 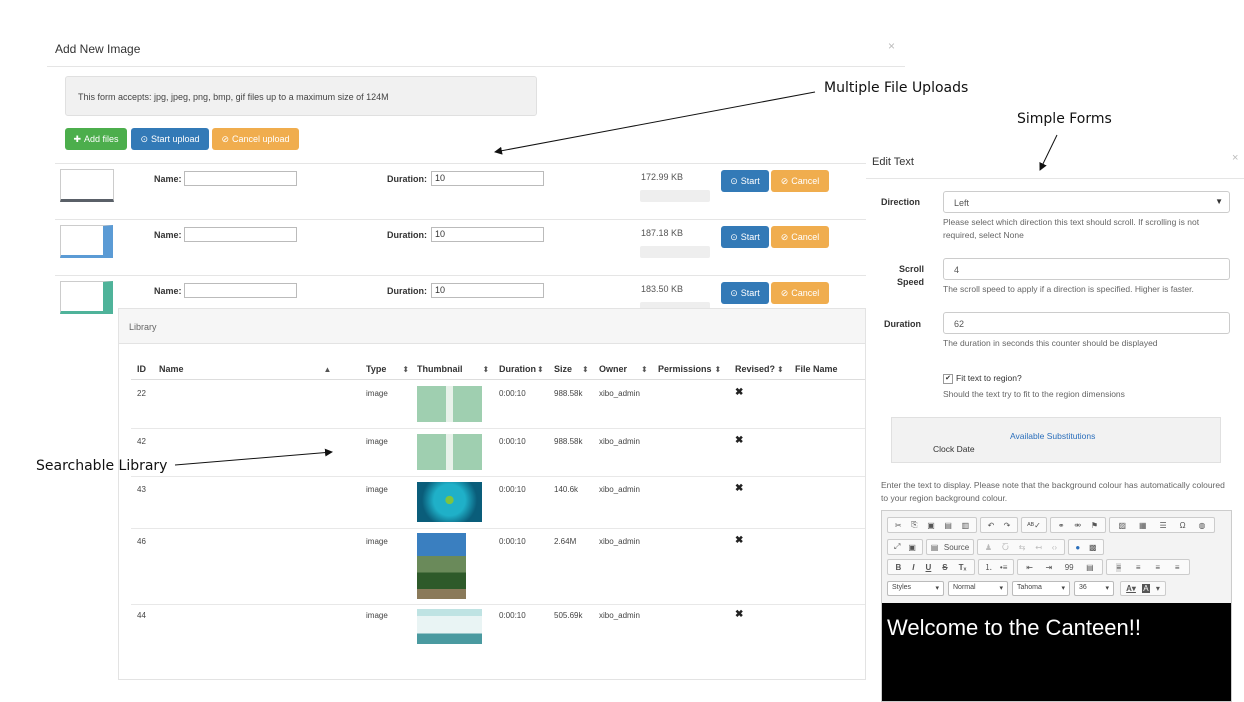 What do you see at coordinates (1048, 152) in the screenshot?
I see `arrow-forms` at bounding box center [1048, 152].